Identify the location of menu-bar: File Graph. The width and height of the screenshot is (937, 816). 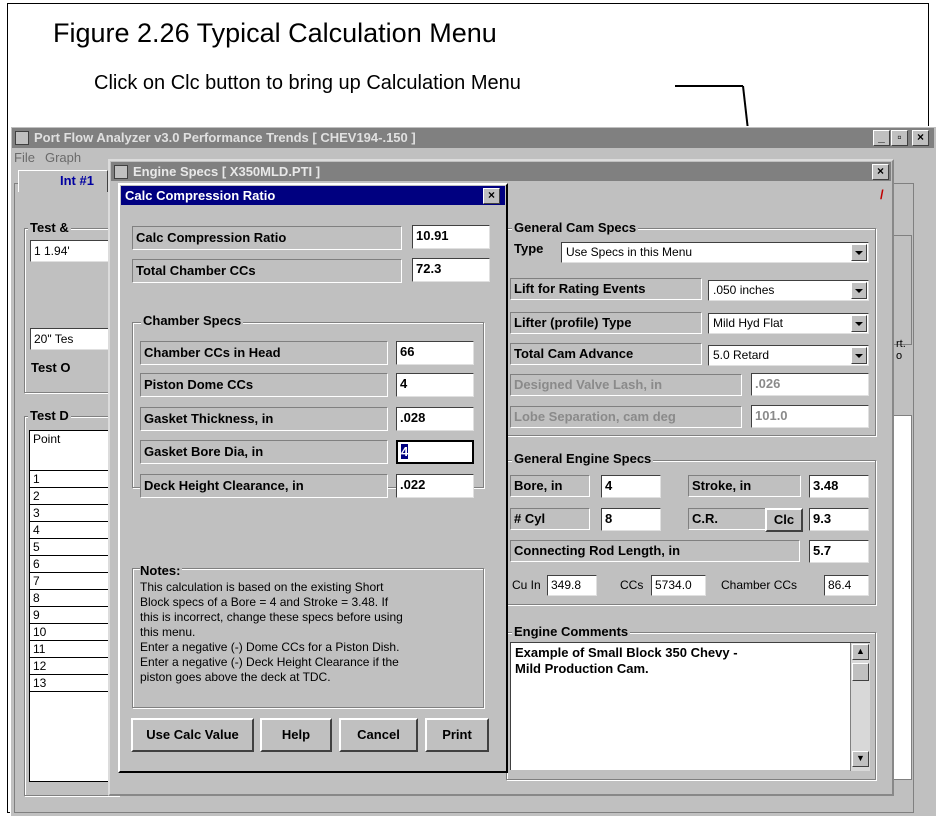
(52, 157).